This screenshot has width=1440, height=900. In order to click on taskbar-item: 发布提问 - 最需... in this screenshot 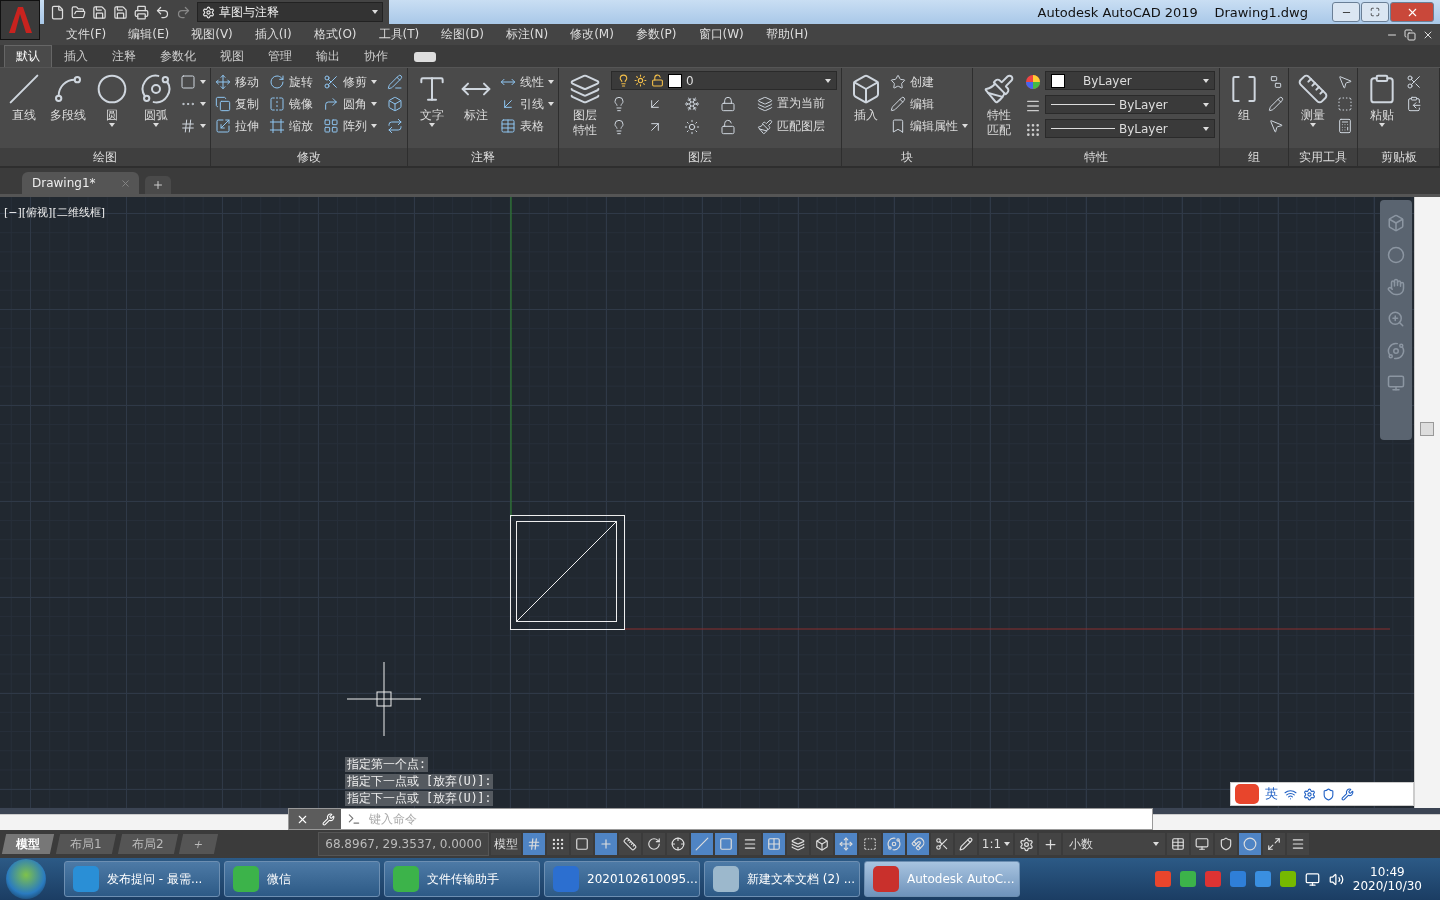, I will do `click(142, 879)`.